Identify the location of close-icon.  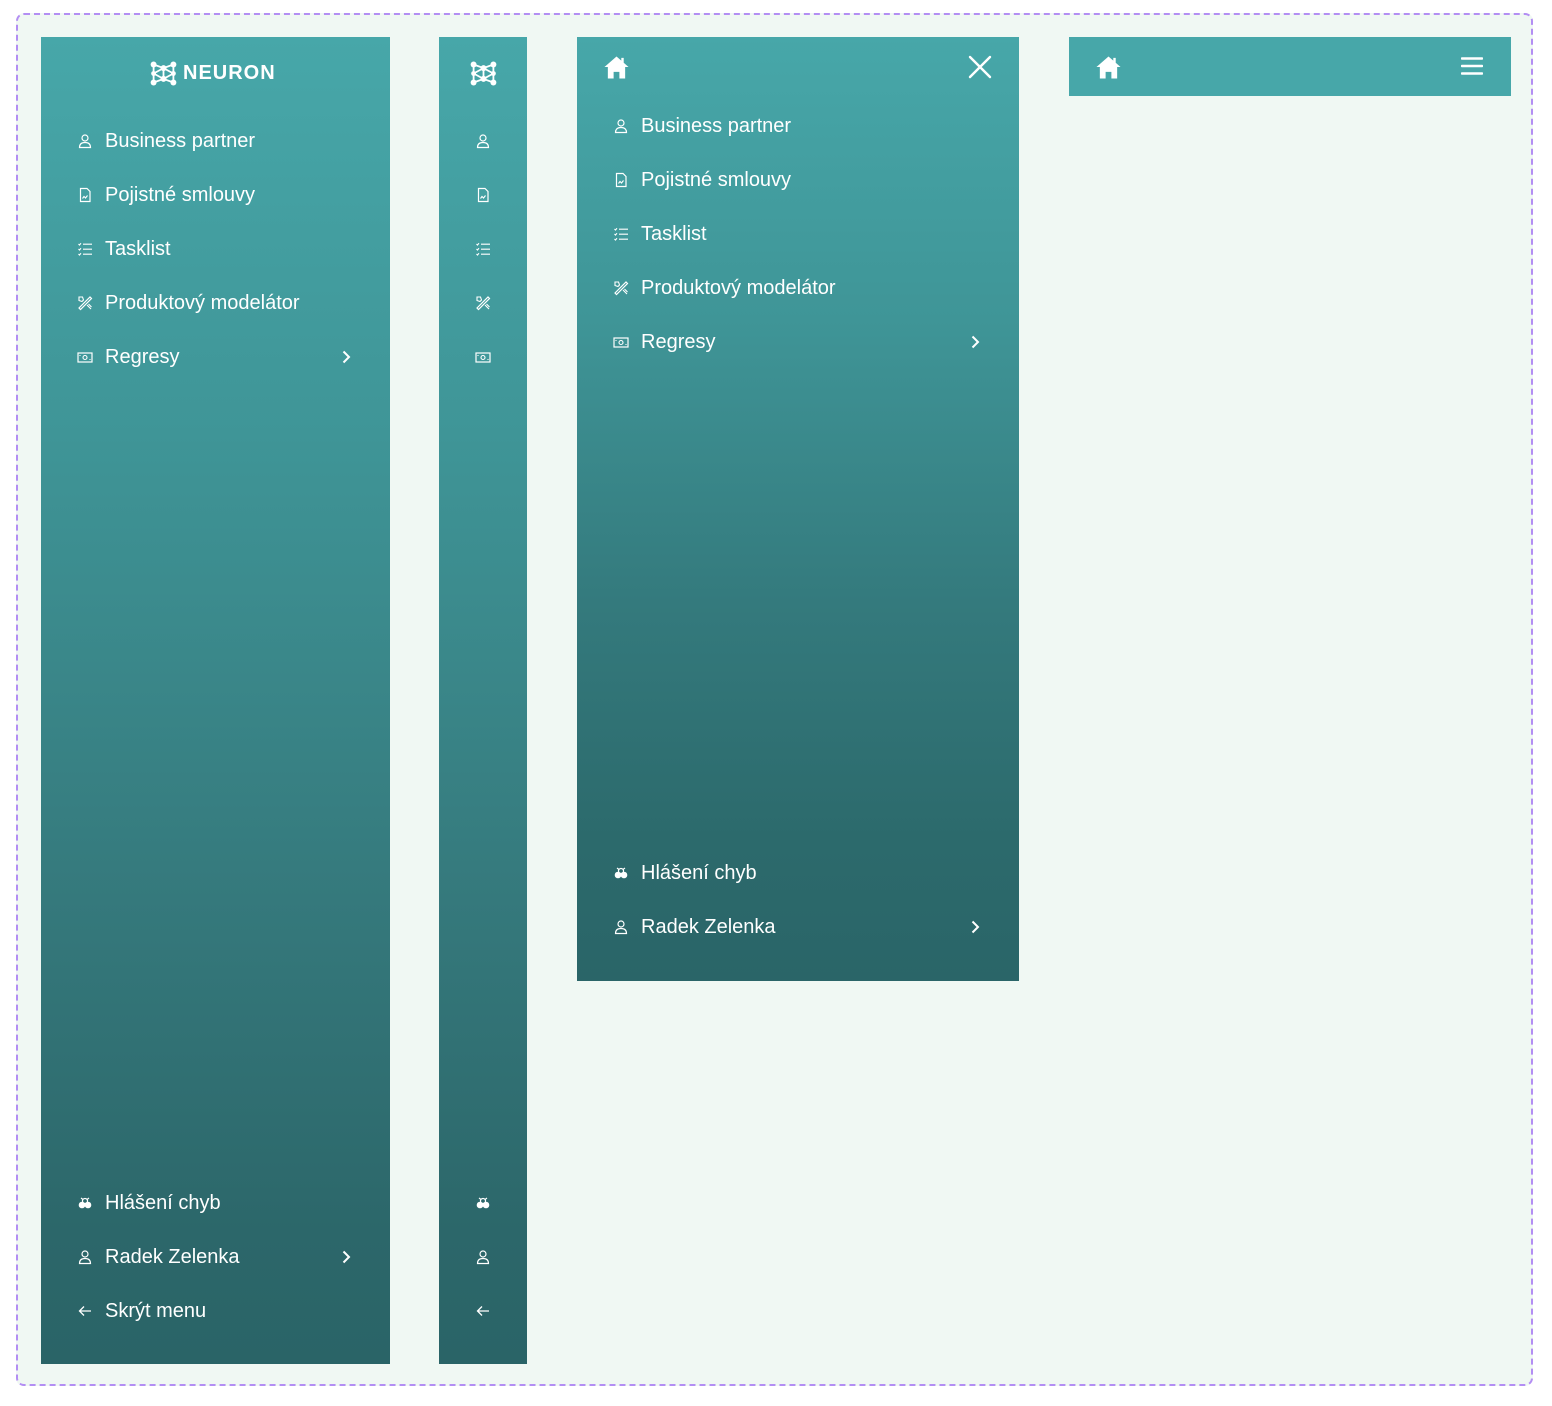
(980, 67).